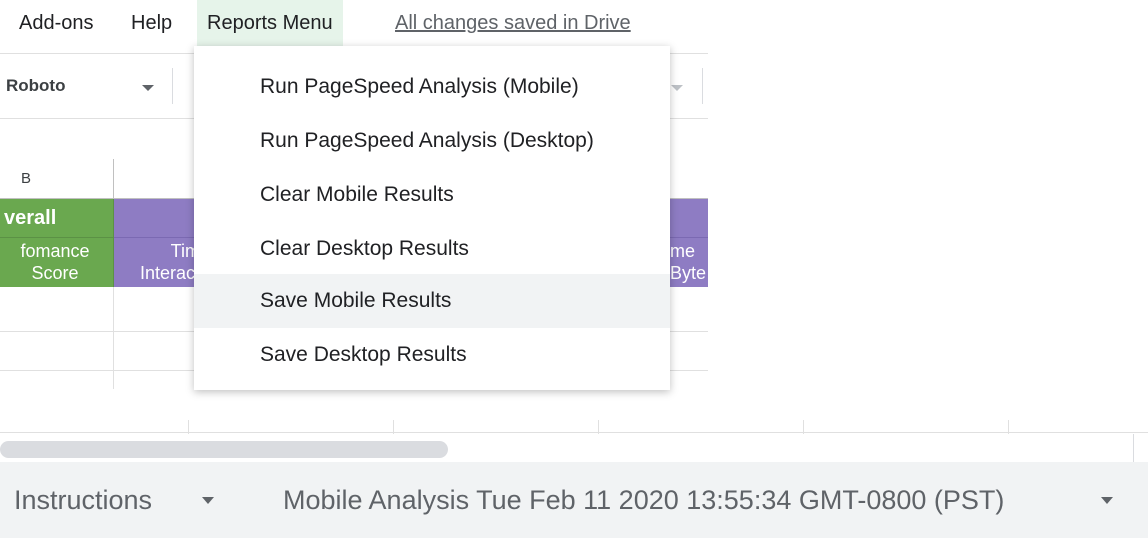 The height and width of the screenshot is (538, 1148). What do you see at coordinates (432, 87) in the screenshot?
I see `menu-item-run-mobile: Run PageSpeed Analysis (Mobile)` at bounding box center [432, 87].